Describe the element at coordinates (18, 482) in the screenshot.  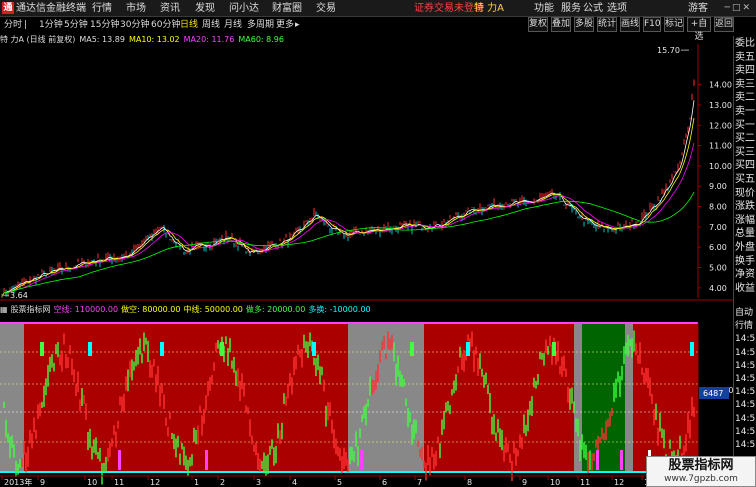
I see `x-tick-label: 2013年` at that location.